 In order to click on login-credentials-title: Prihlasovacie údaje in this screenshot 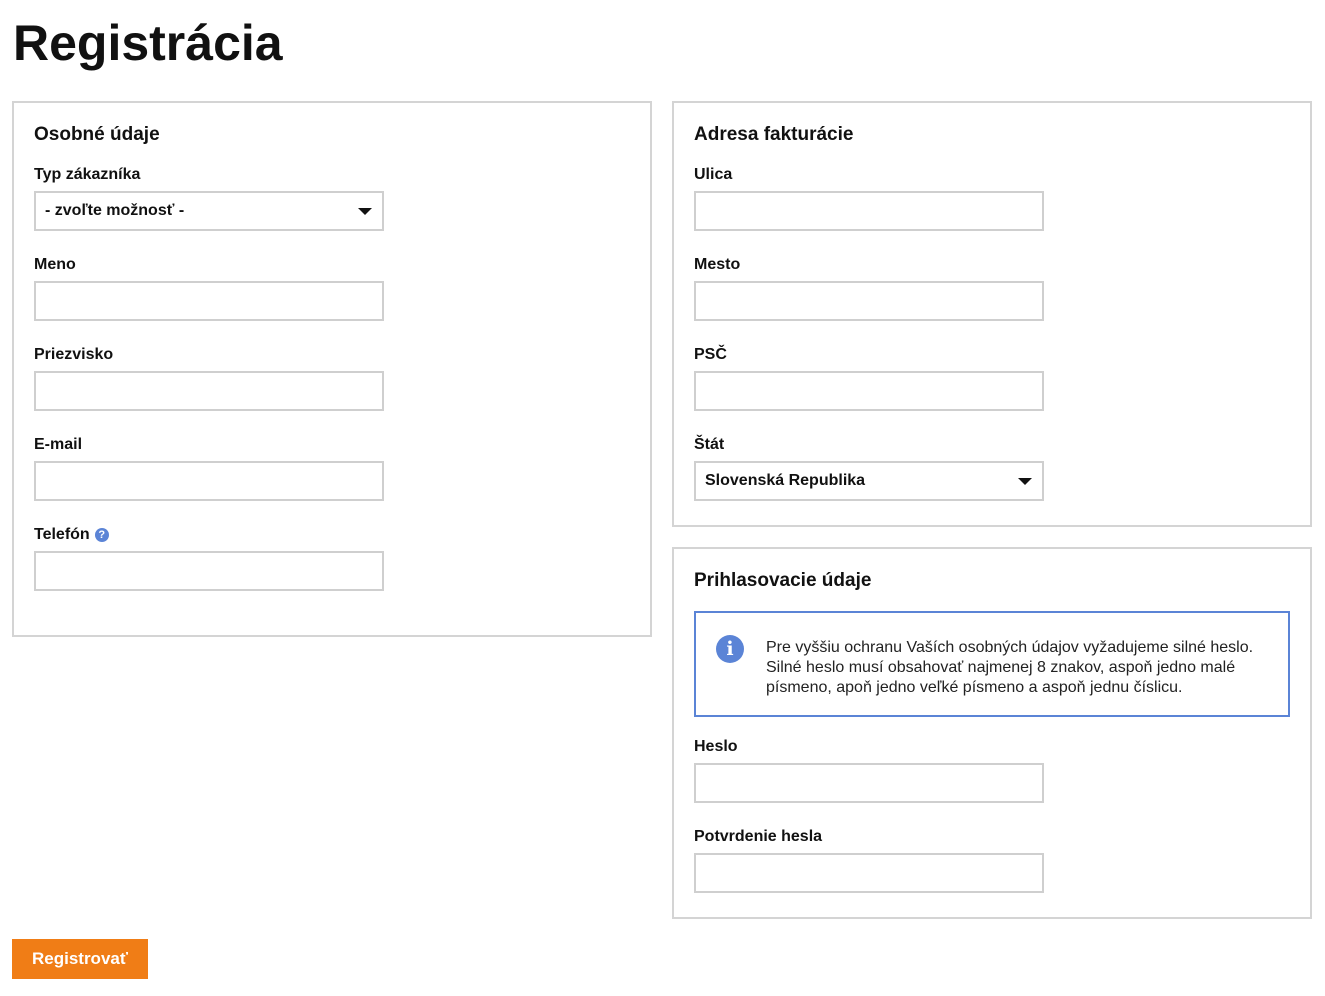, I will do `click(783, 580)`.